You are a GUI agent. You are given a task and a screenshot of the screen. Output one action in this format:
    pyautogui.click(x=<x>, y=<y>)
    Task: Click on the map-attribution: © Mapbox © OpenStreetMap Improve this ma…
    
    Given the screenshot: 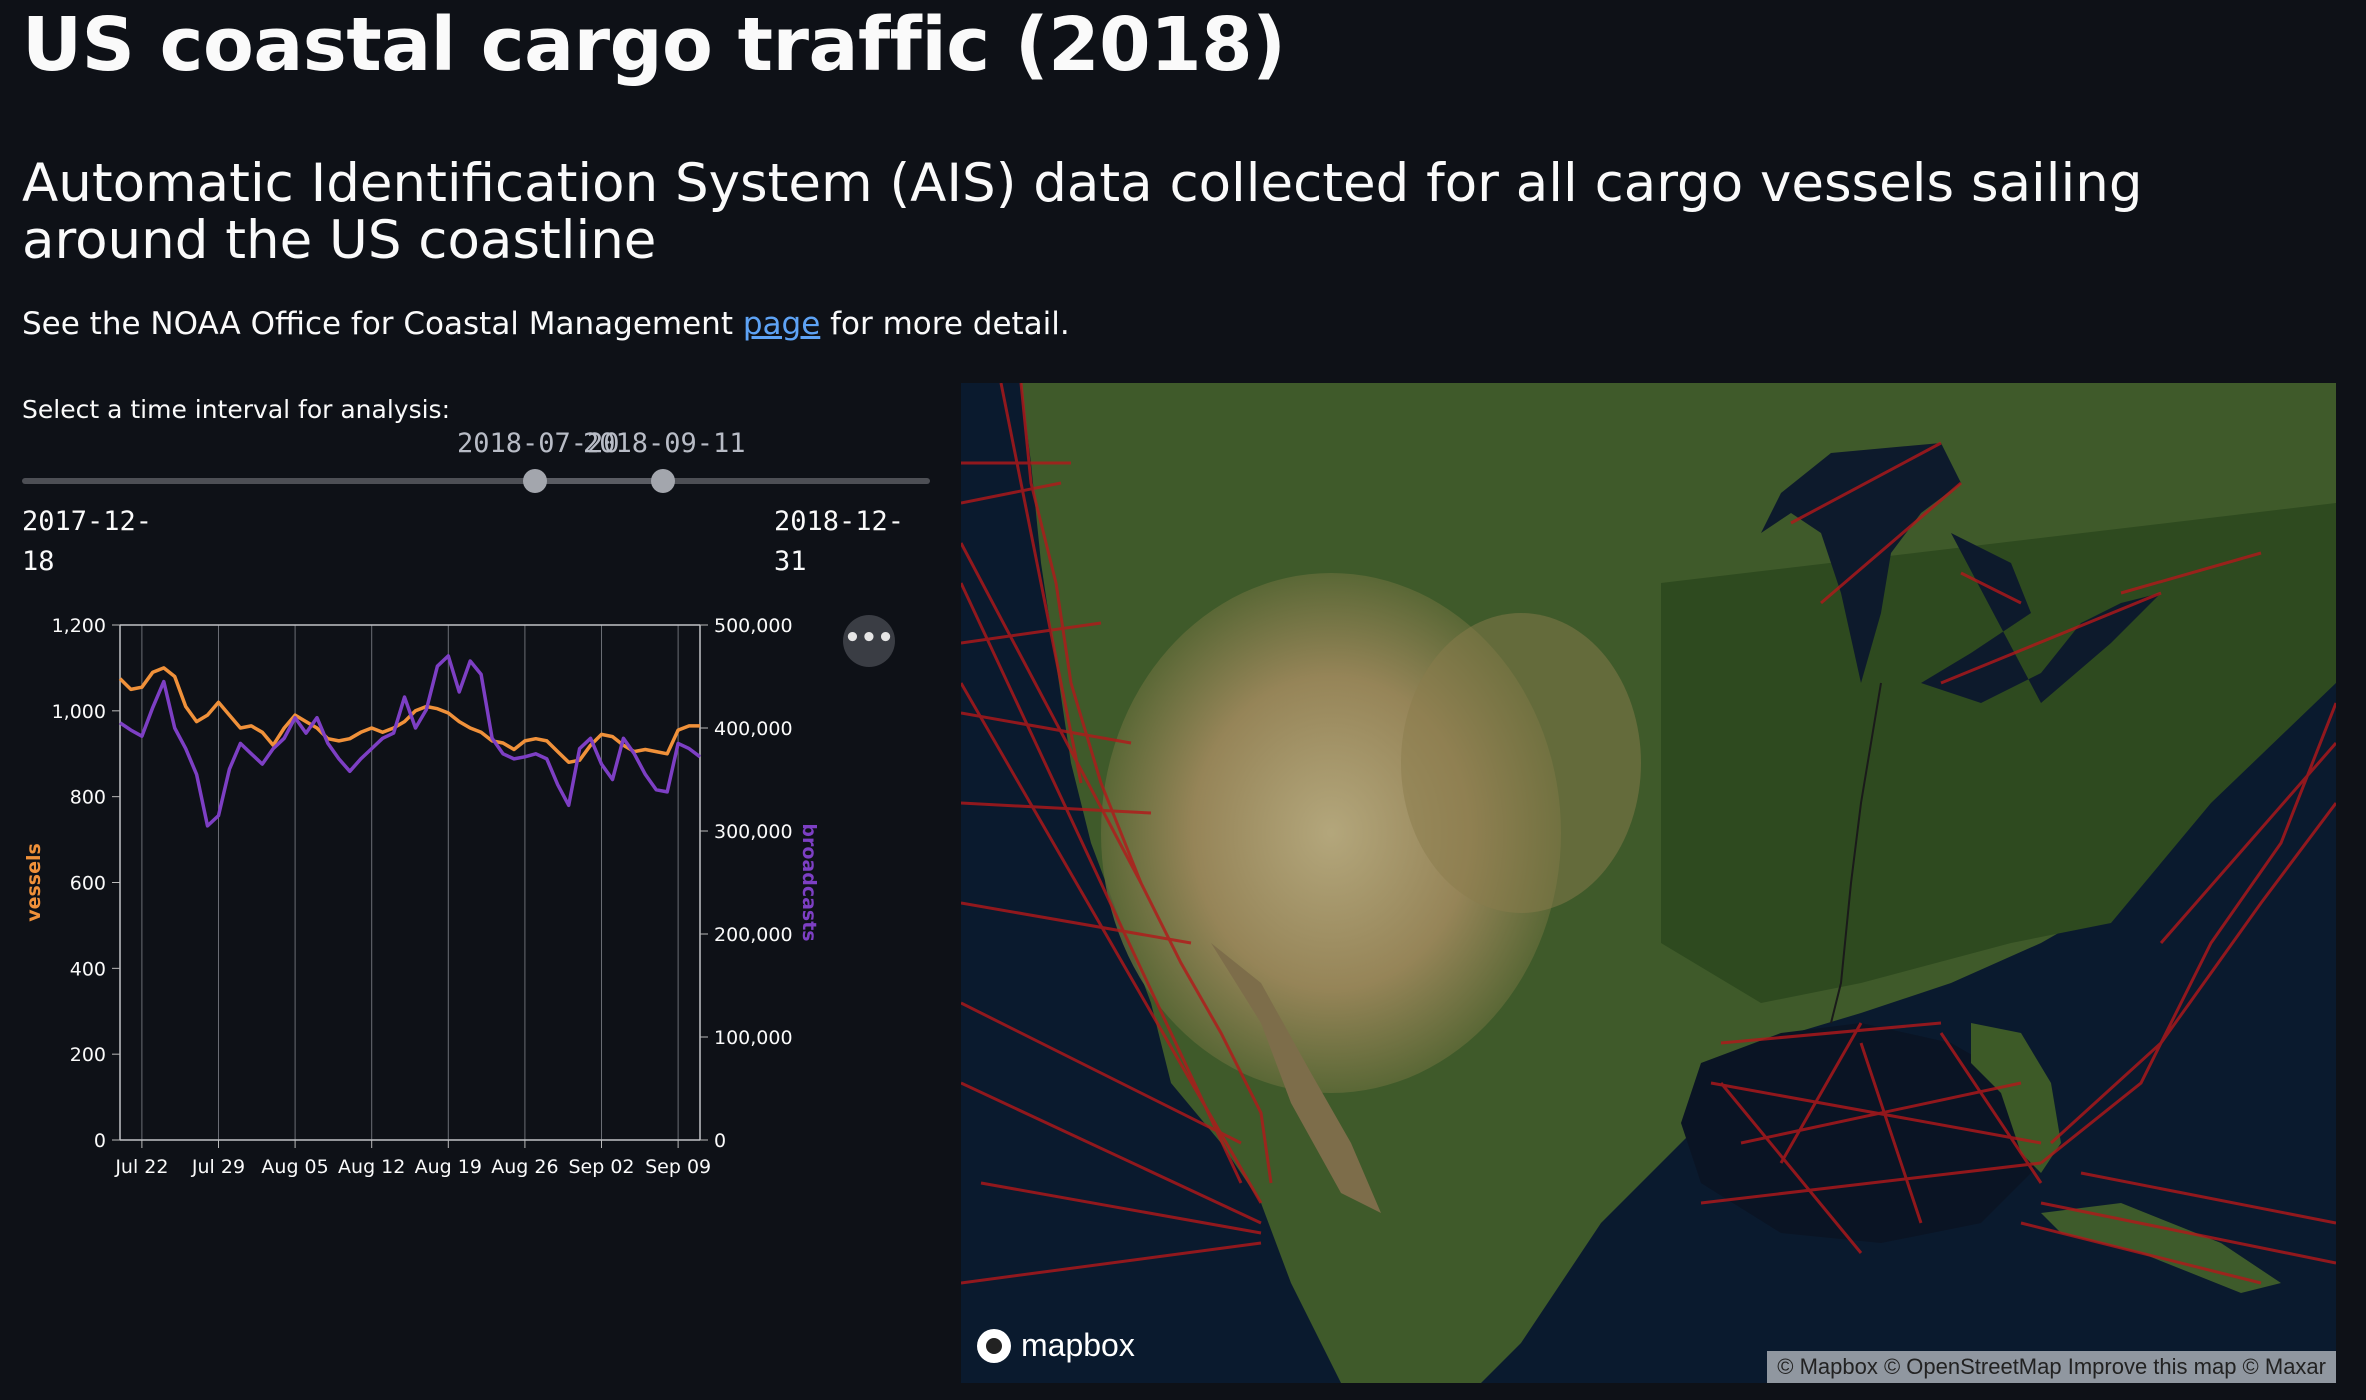 What is the action you would take?
    pyautogui.click(x=2051, y=1367)
    